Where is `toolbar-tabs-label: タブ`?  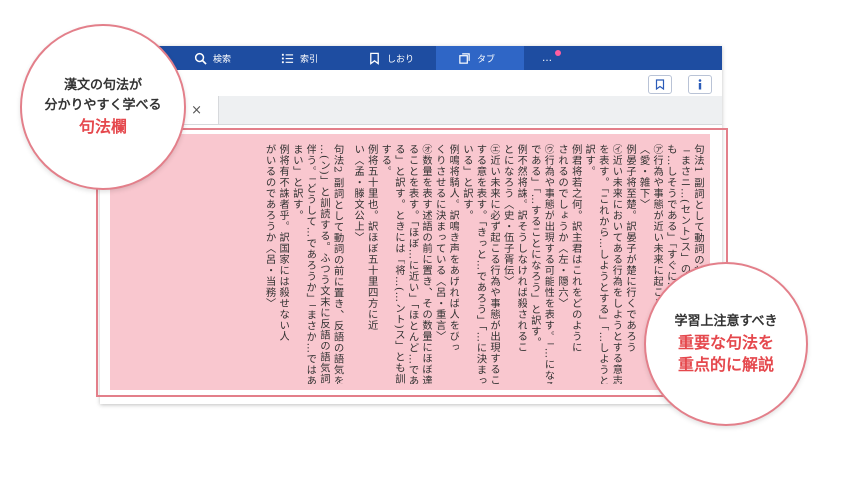 toolbar-tabs-label: タブ is located at coordinates (486, 59).